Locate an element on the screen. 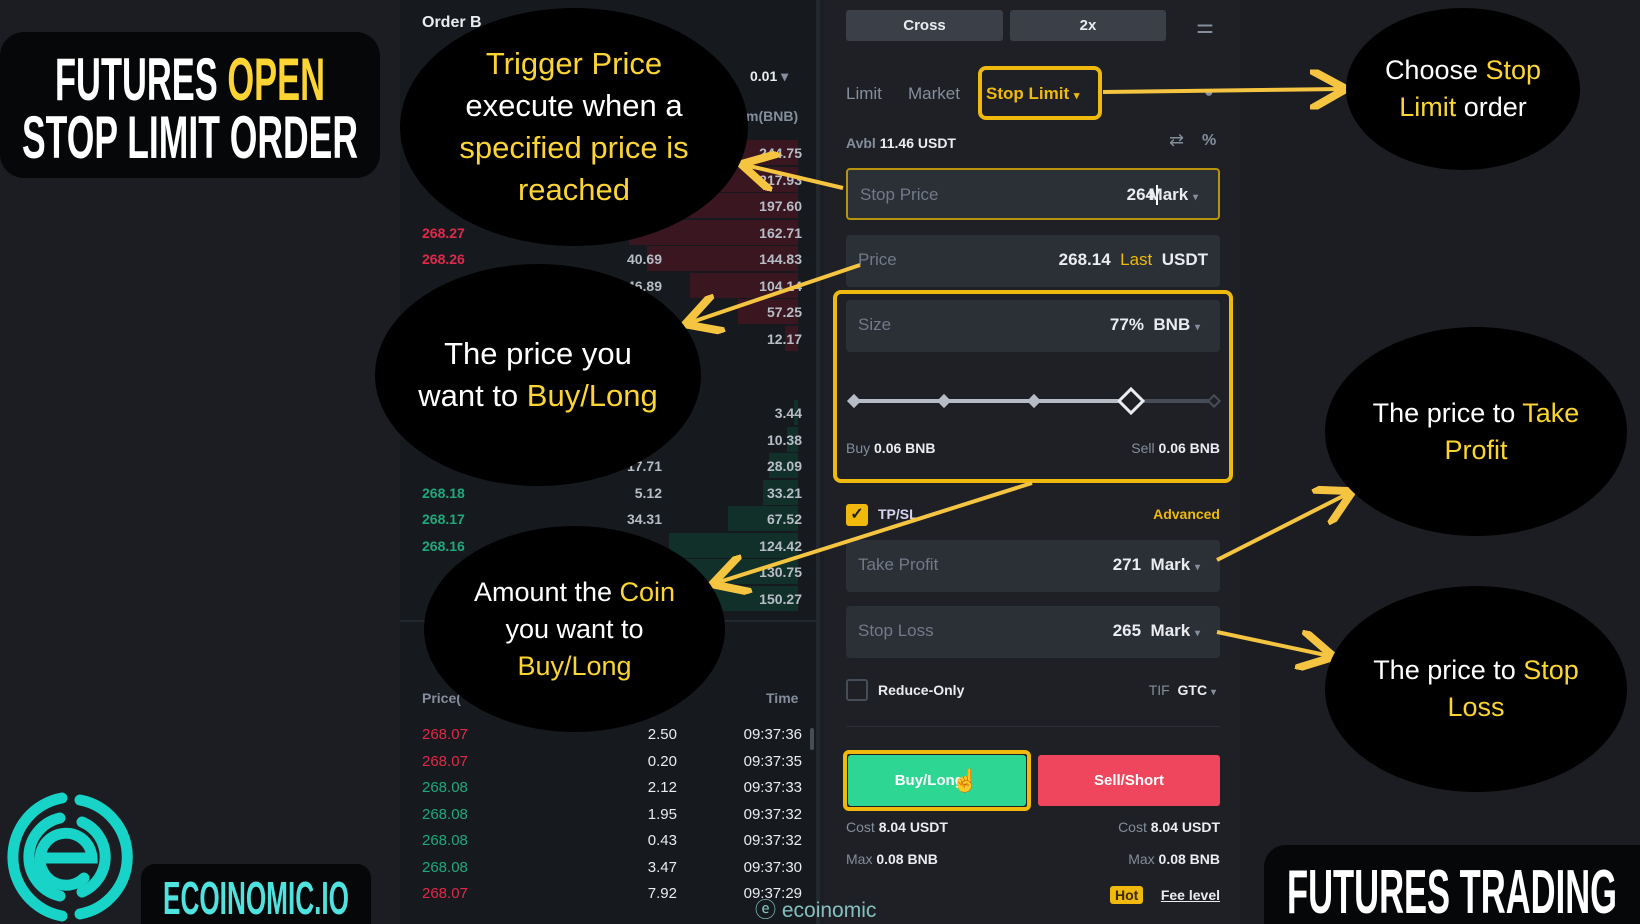 This screenshot has width=1640, height=924. callout-text: order is located at coordinates (1491, 107).